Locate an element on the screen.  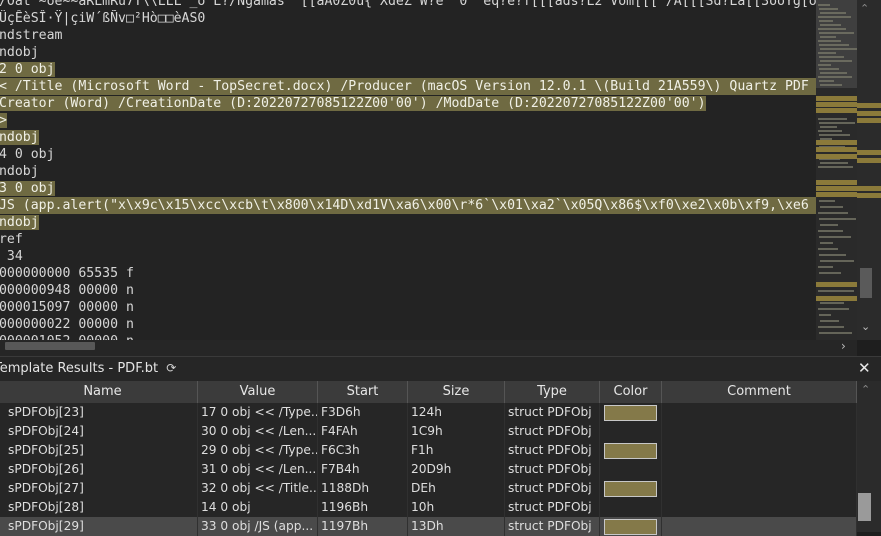
code-line-text: 14 0 obj is located at coordinates (27, 154).